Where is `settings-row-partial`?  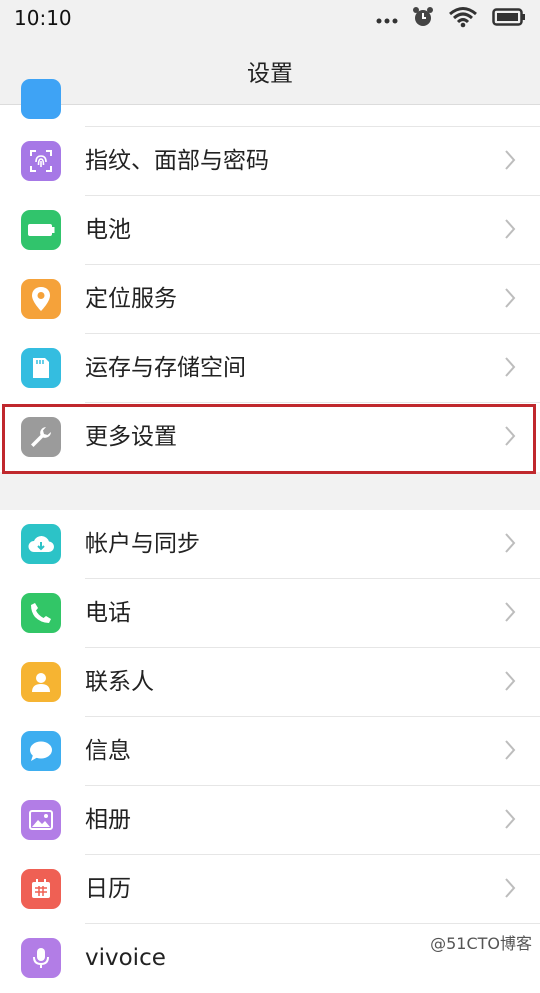
settings-row-partial is located at coordinates (270, 103).